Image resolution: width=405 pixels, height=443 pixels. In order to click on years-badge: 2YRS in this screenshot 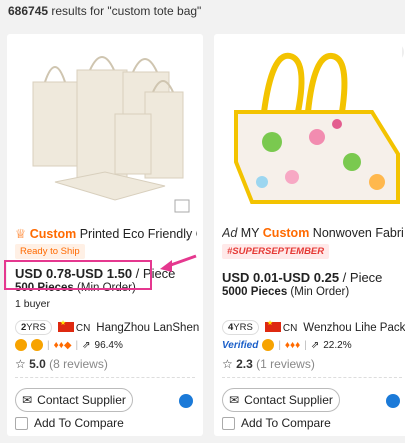, I will do `click(33, 327)`.